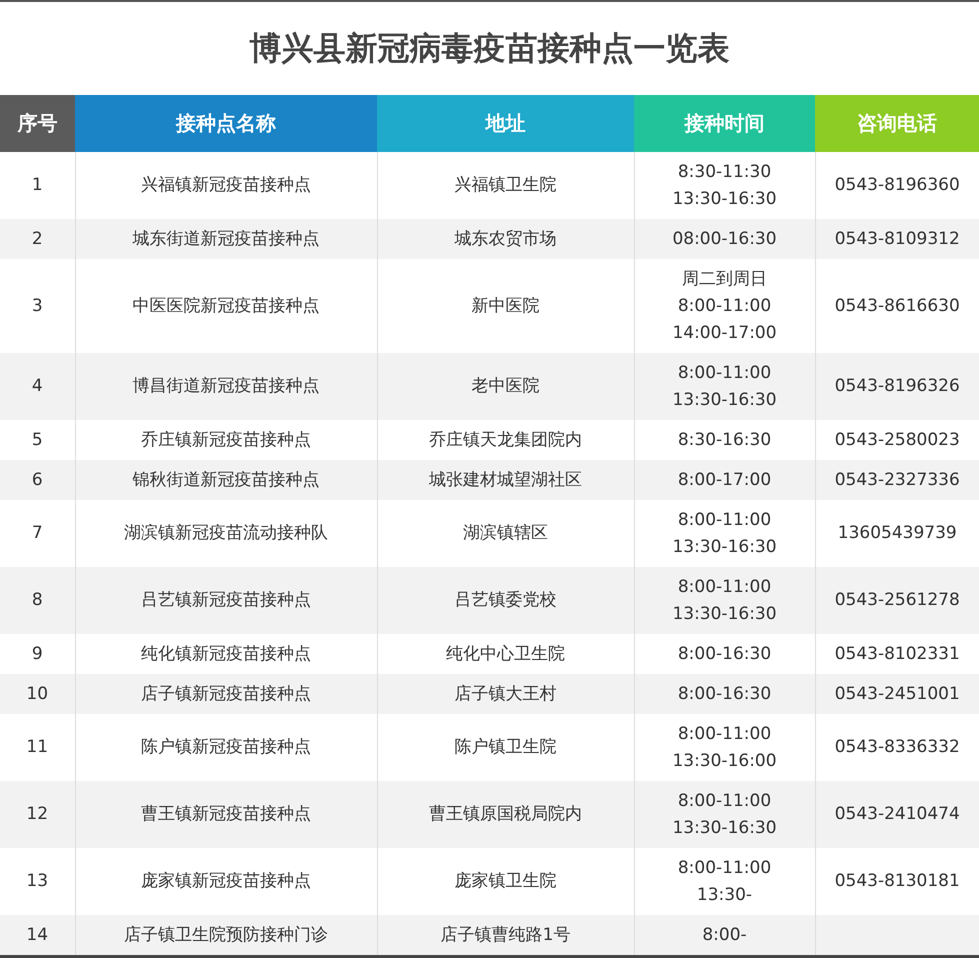 The width and height of the screenshot is (979, 958). Describe the element at coordinates (505, 881) in the screenshot. I see `table-cell: 庞家镇卫生院` at that location.